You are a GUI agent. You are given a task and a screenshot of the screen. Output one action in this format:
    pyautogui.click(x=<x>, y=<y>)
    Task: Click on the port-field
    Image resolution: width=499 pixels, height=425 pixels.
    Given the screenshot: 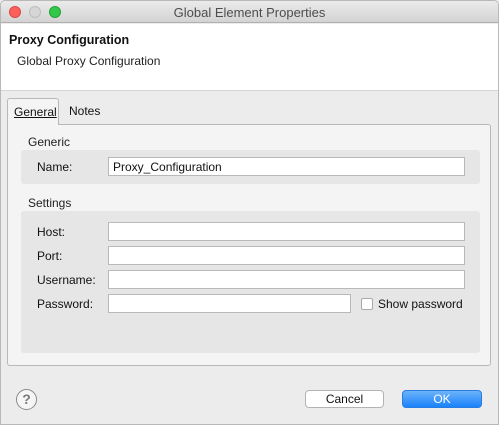 What is the action you would take?
    pyautogui.click(x=286, y=255)
    